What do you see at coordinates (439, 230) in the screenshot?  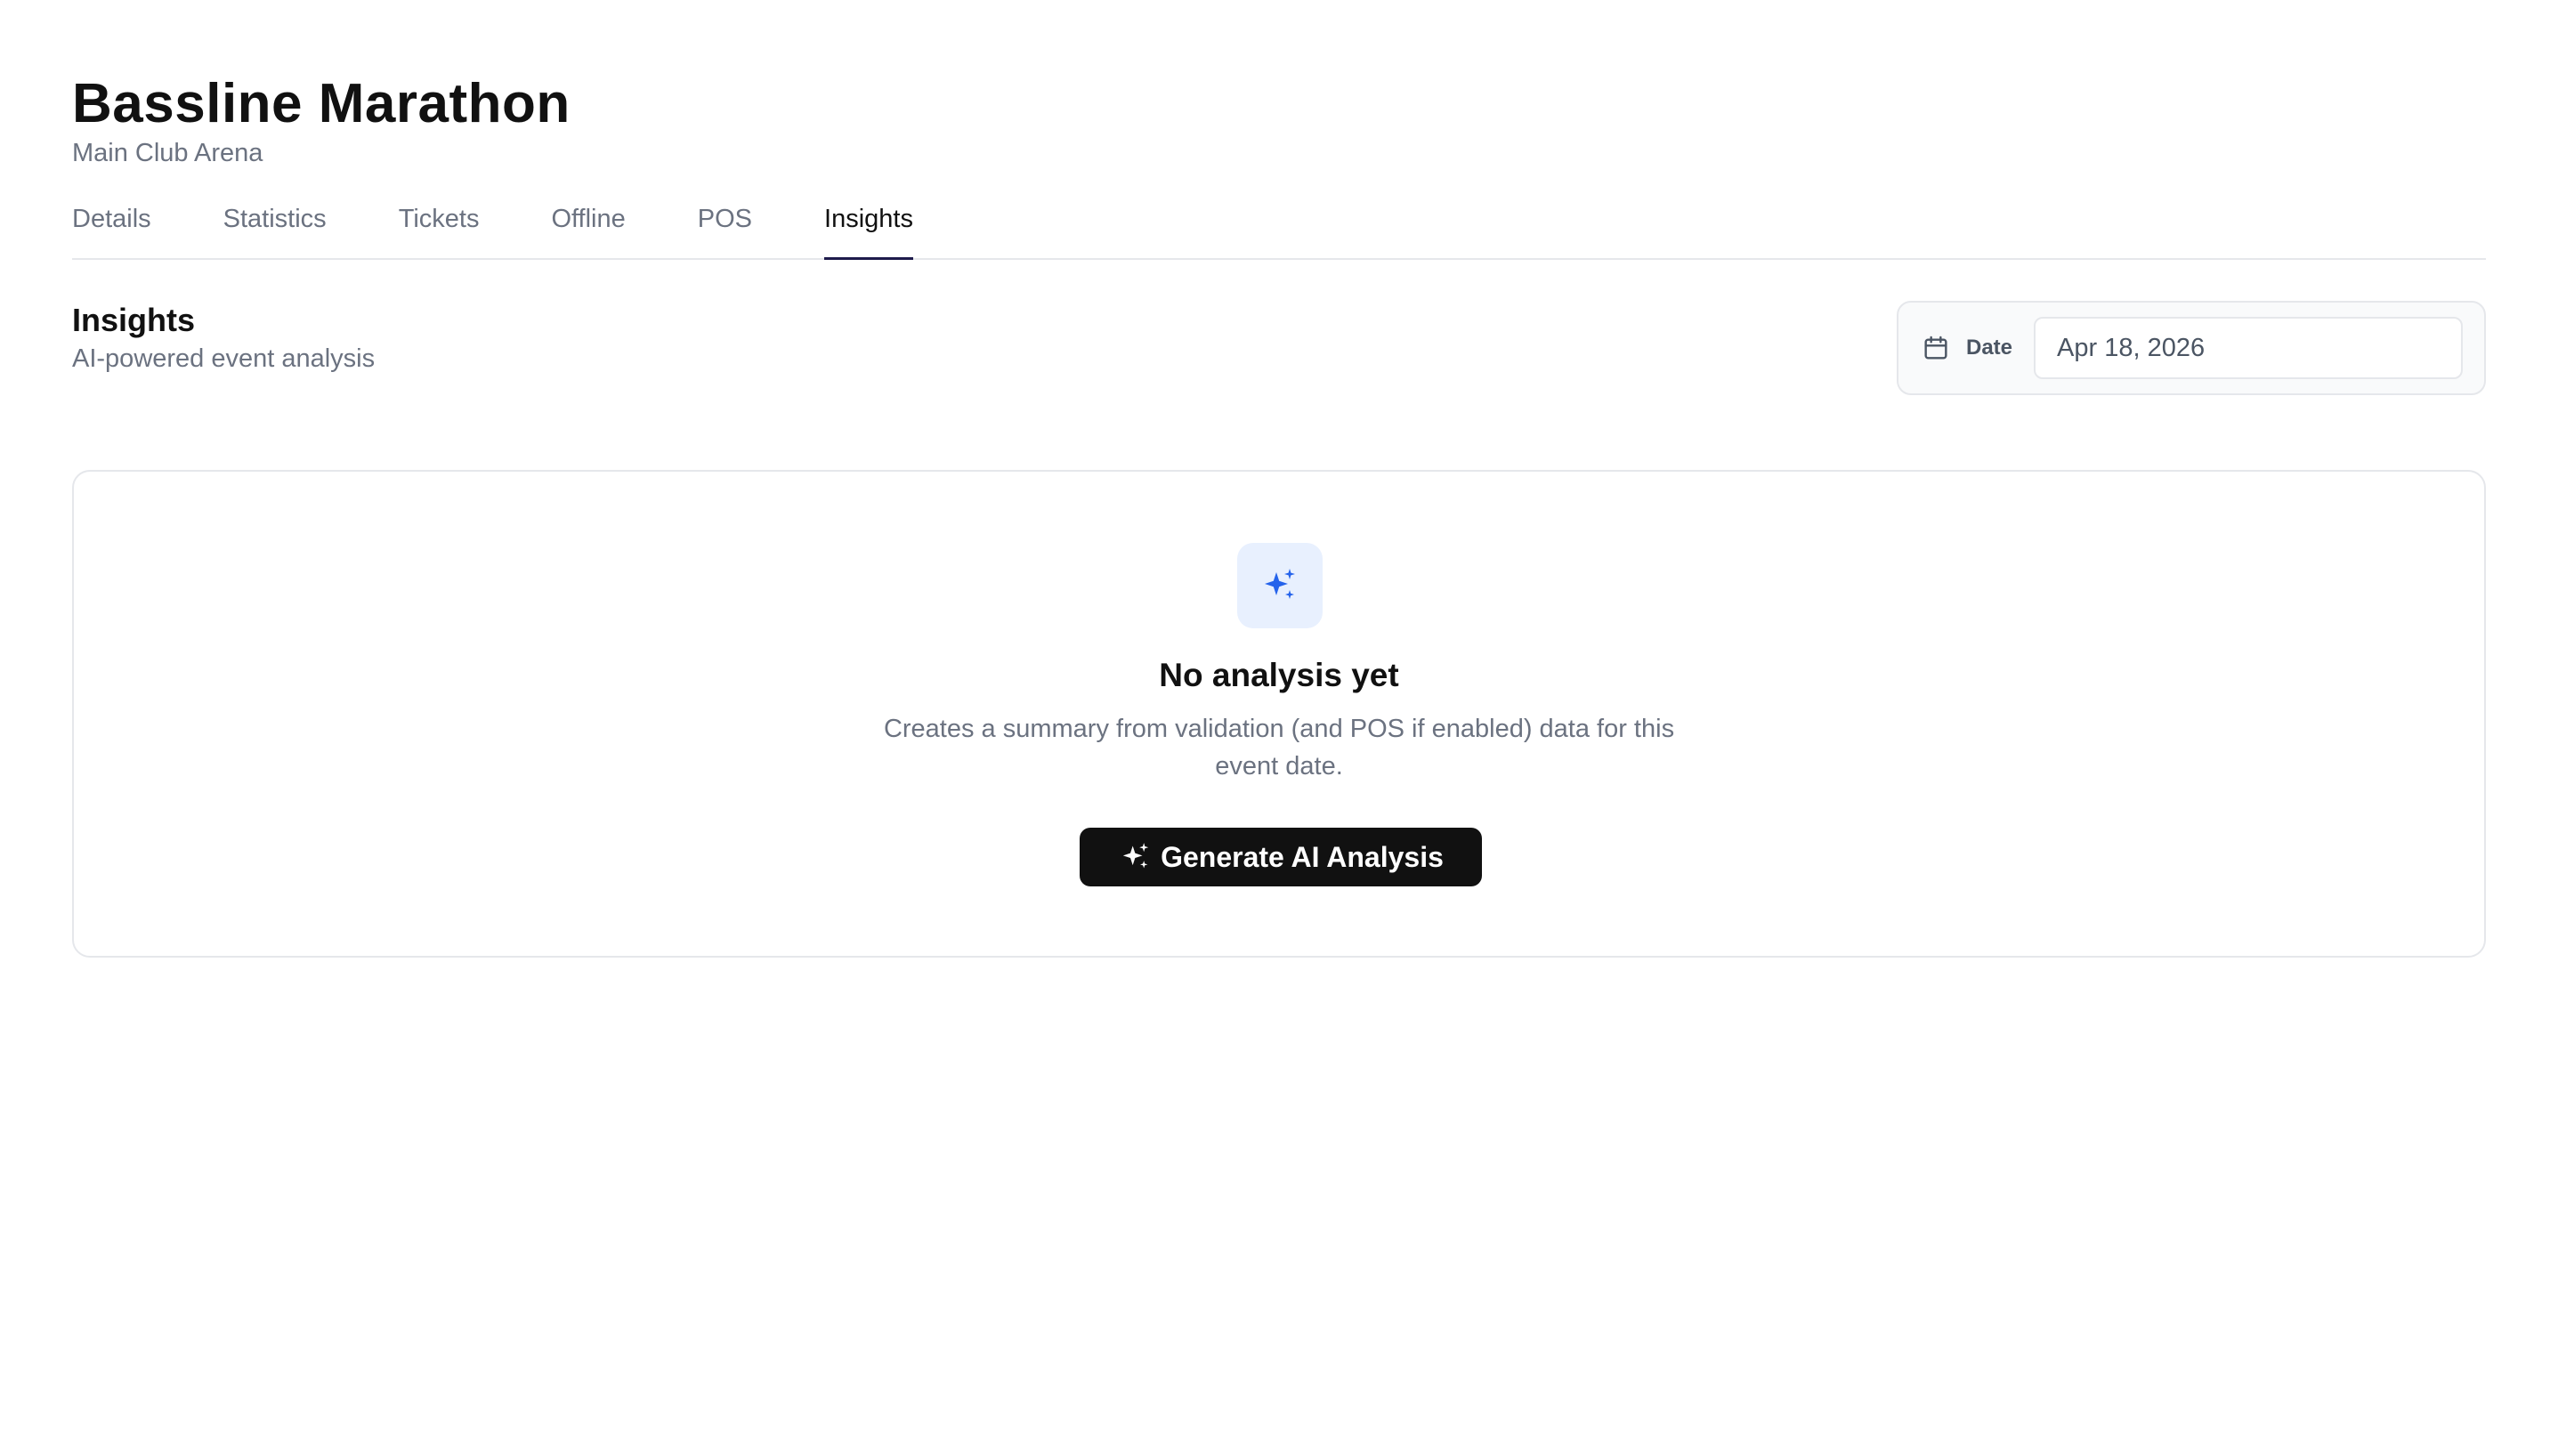 I see `tab-tickets: Tickets` at bounding box center [439, 230].